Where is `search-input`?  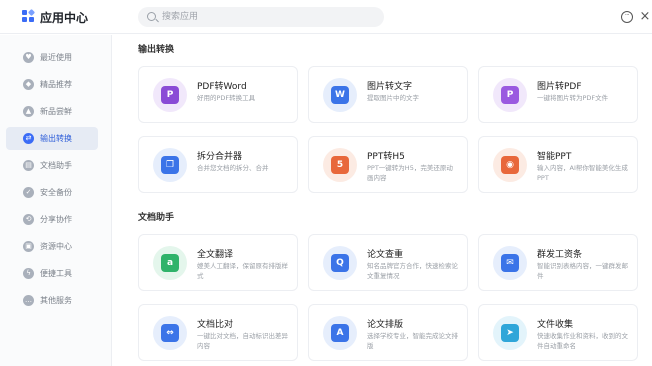 search-input is located at coordinates (267, 17).